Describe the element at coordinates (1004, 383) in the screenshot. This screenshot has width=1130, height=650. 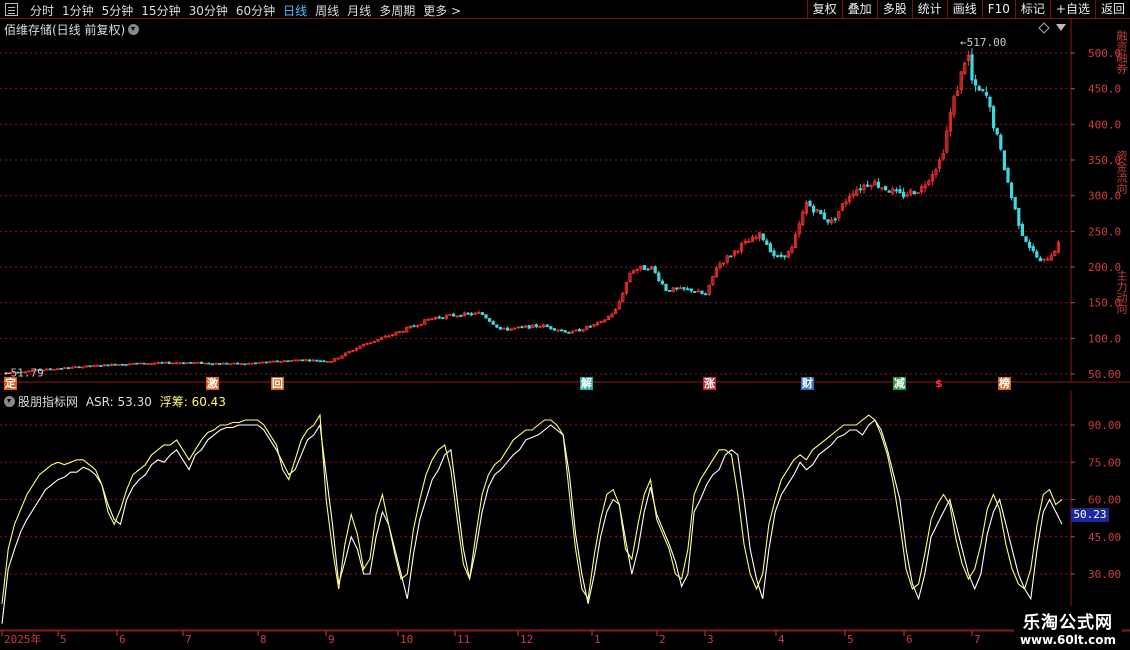
I see `event-badge: 榜` at that location.